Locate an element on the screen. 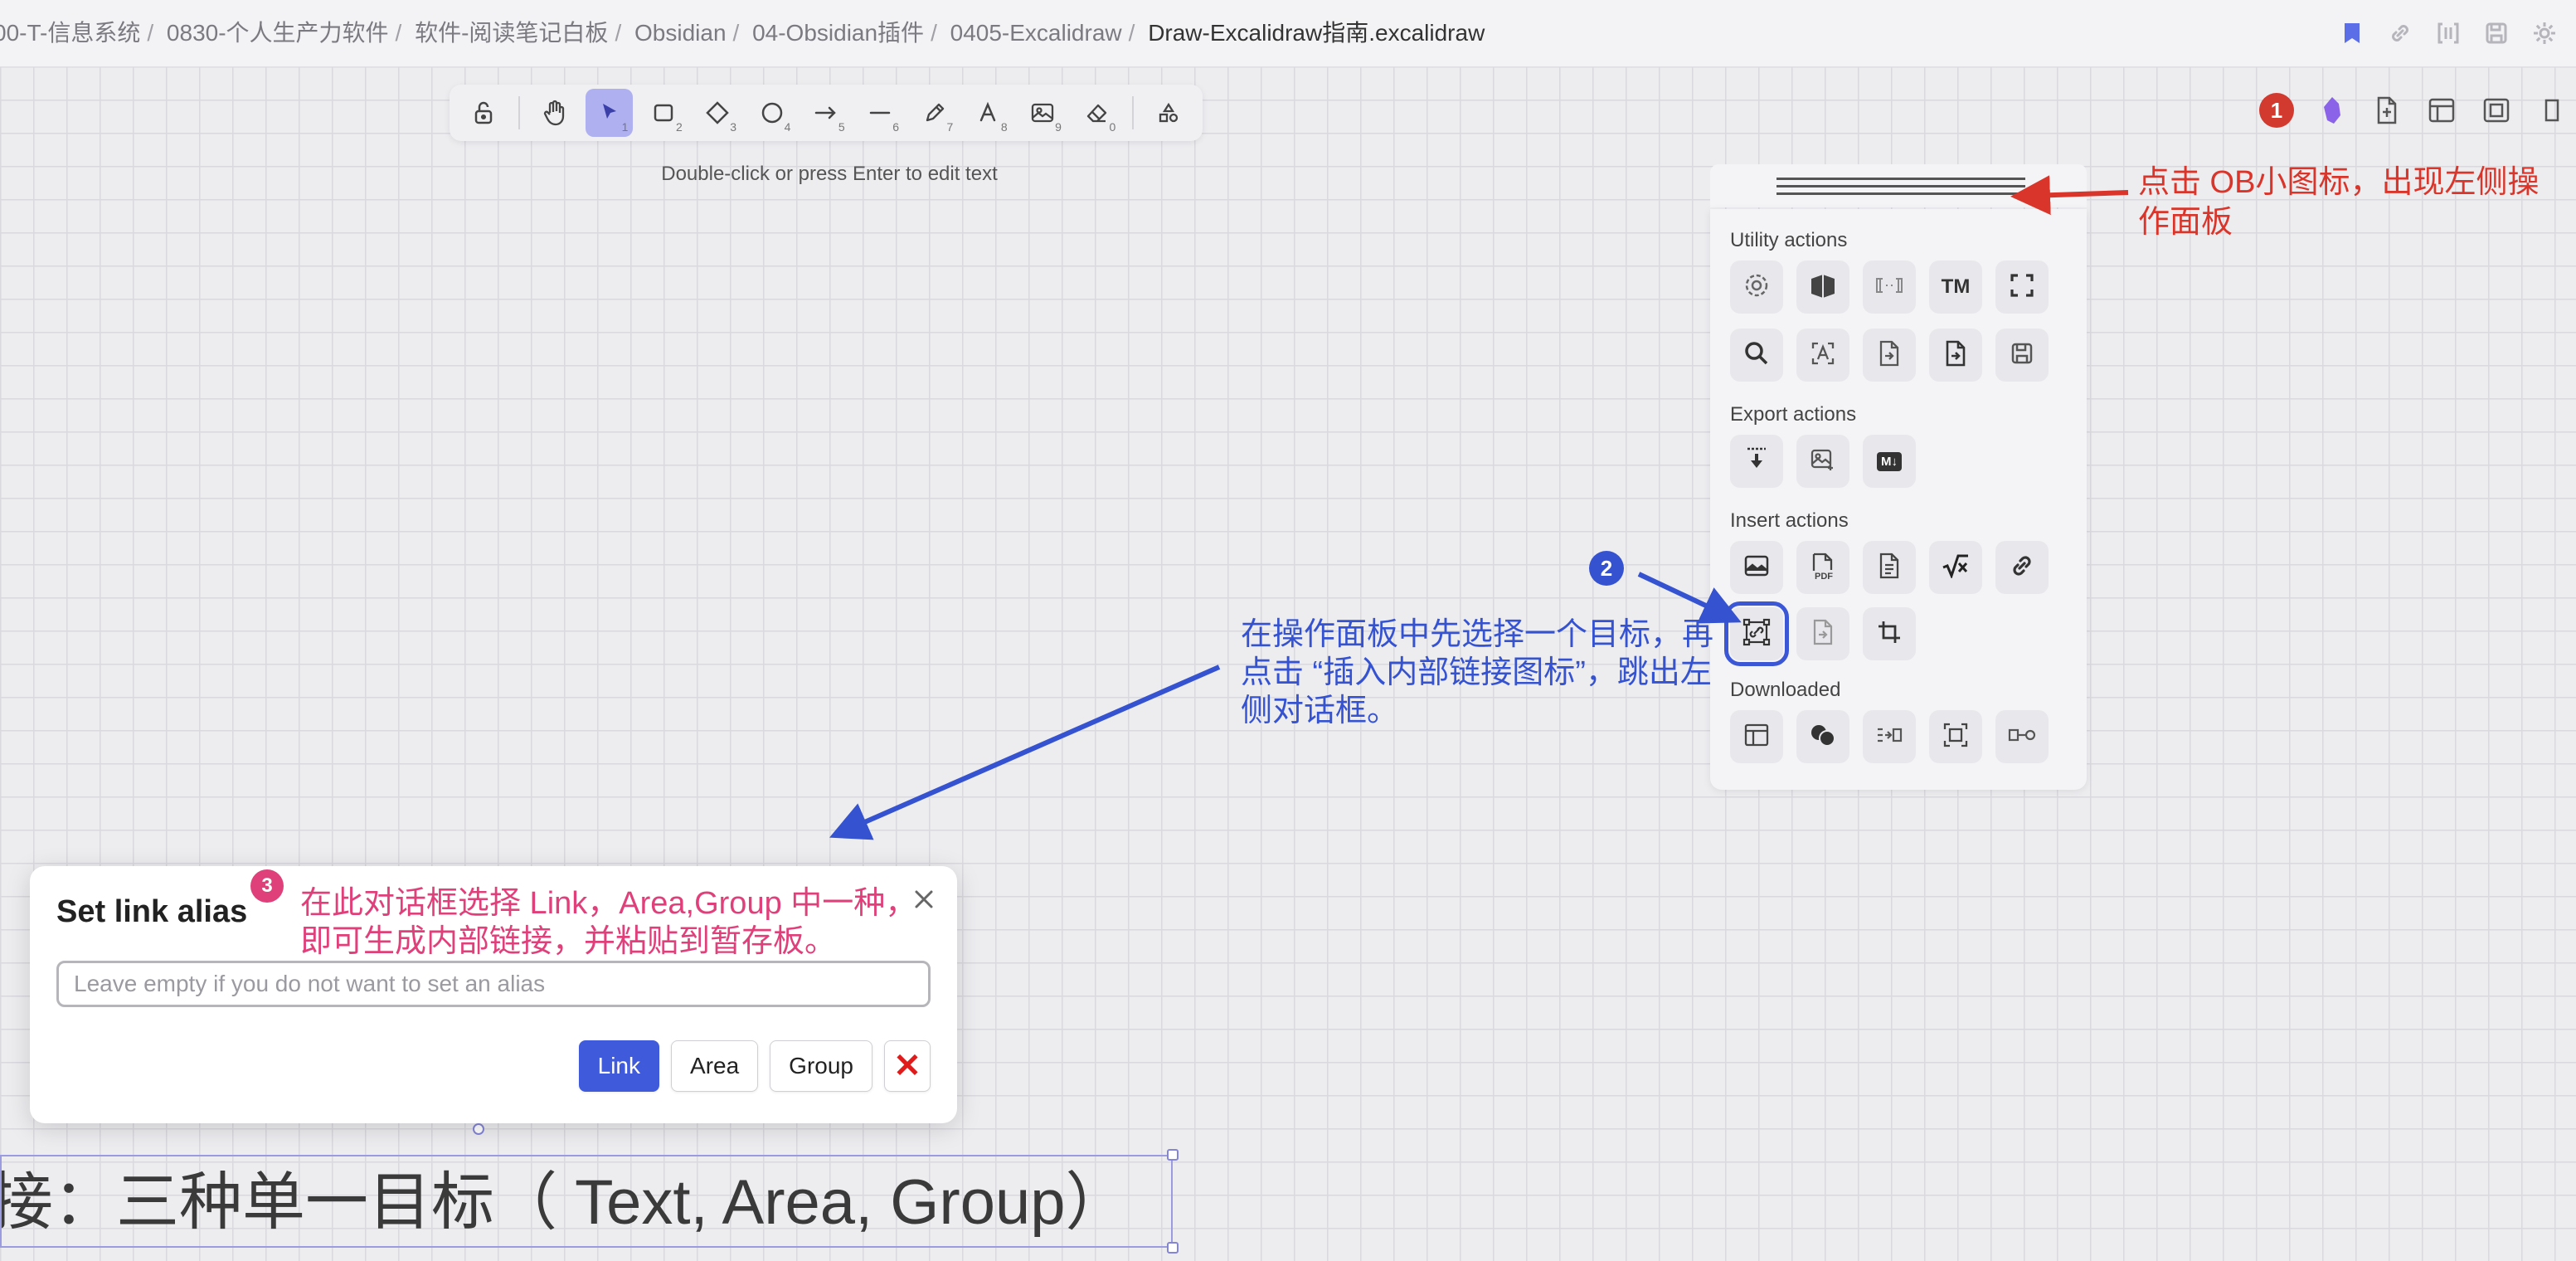 The image size is (2576, 1261). new-file-icon is located at coordinates (2386, 110).